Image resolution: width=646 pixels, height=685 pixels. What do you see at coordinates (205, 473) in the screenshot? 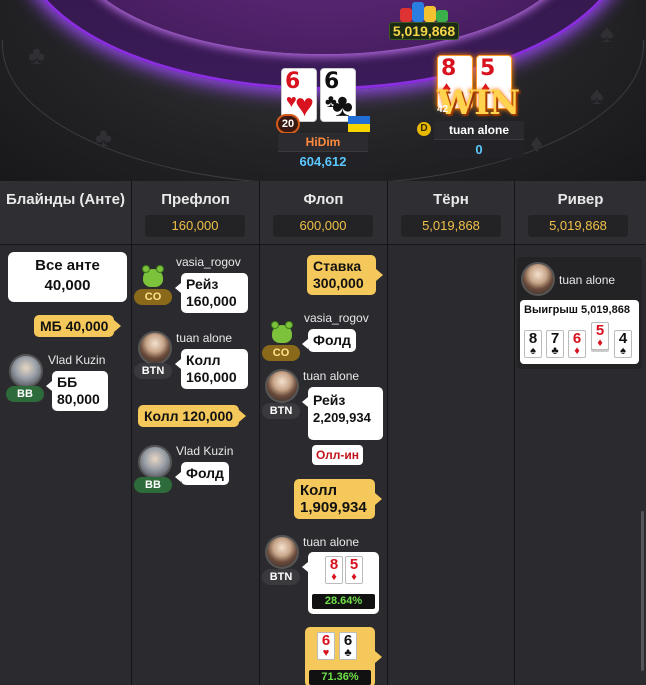
I see `action-label: Фолд` at bounding box center [205, 473].